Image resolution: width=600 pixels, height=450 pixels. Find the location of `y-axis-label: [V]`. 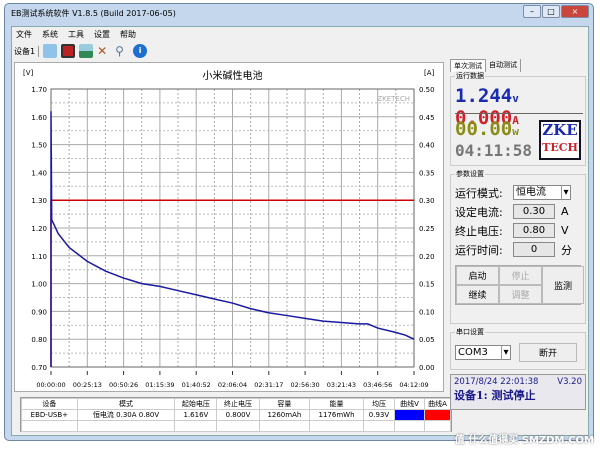

y-axis-label: [V] is located at coordinates (28, 73).